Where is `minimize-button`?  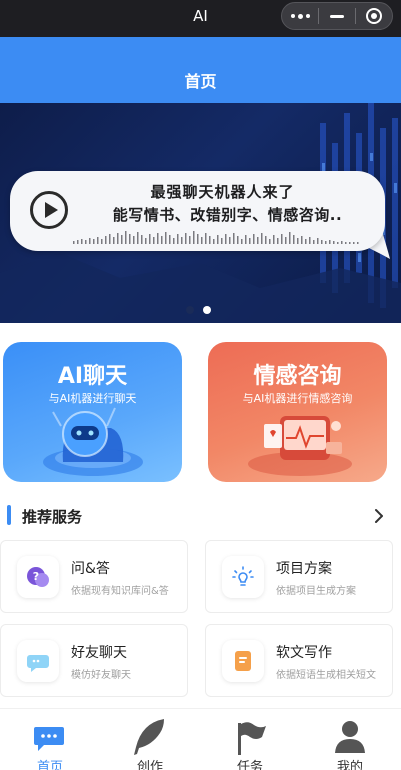
minimize-button is located at coordinates (337, 16).